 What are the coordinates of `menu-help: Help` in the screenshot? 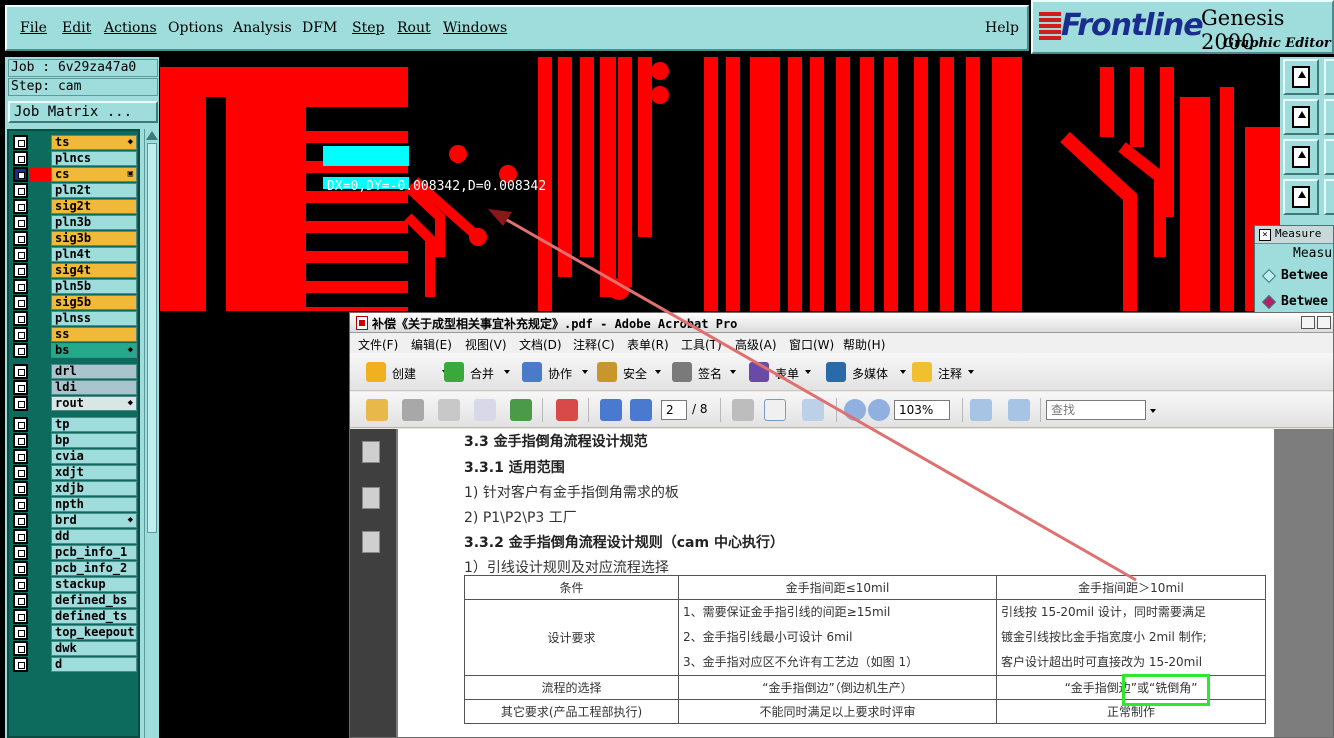 It's located at (1002, 28).